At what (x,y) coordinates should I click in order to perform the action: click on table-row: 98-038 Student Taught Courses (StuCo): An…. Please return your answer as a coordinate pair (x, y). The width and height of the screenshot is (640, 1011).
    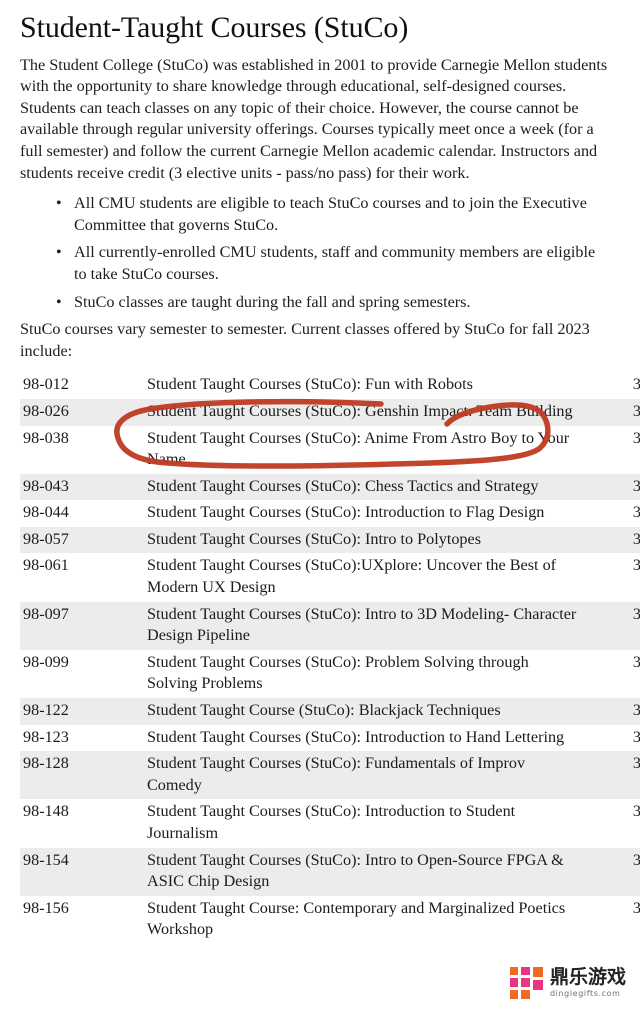
    Looking at the image, I should click on (330, 449).